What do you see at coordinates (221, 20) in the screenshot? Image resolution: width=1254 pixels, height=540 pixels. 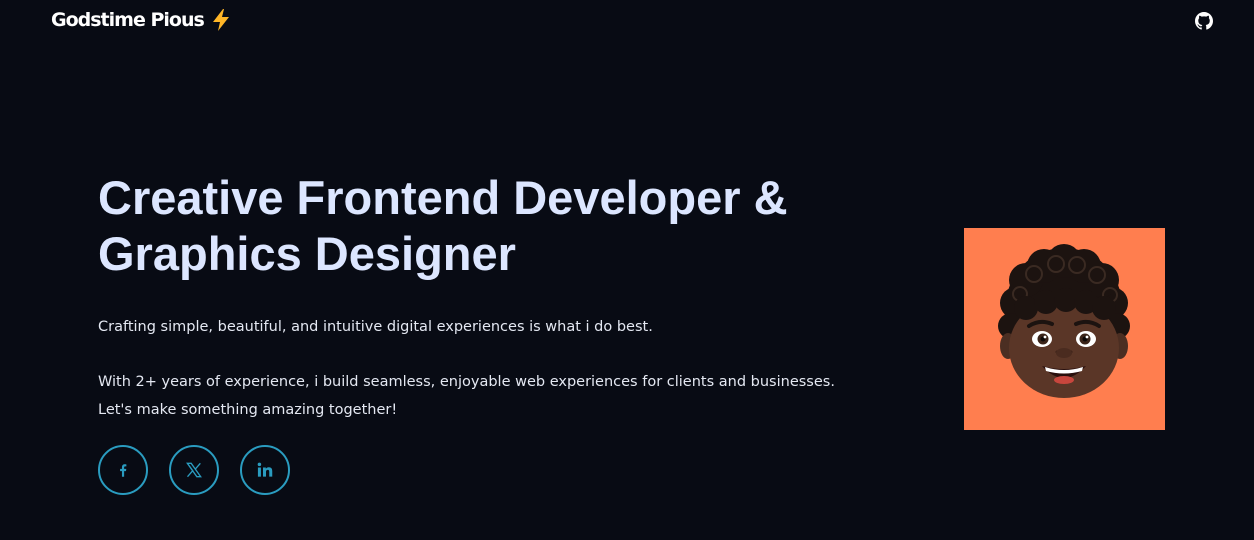 I see `lightning-bolt-icon` at bounding box center [221, 20].